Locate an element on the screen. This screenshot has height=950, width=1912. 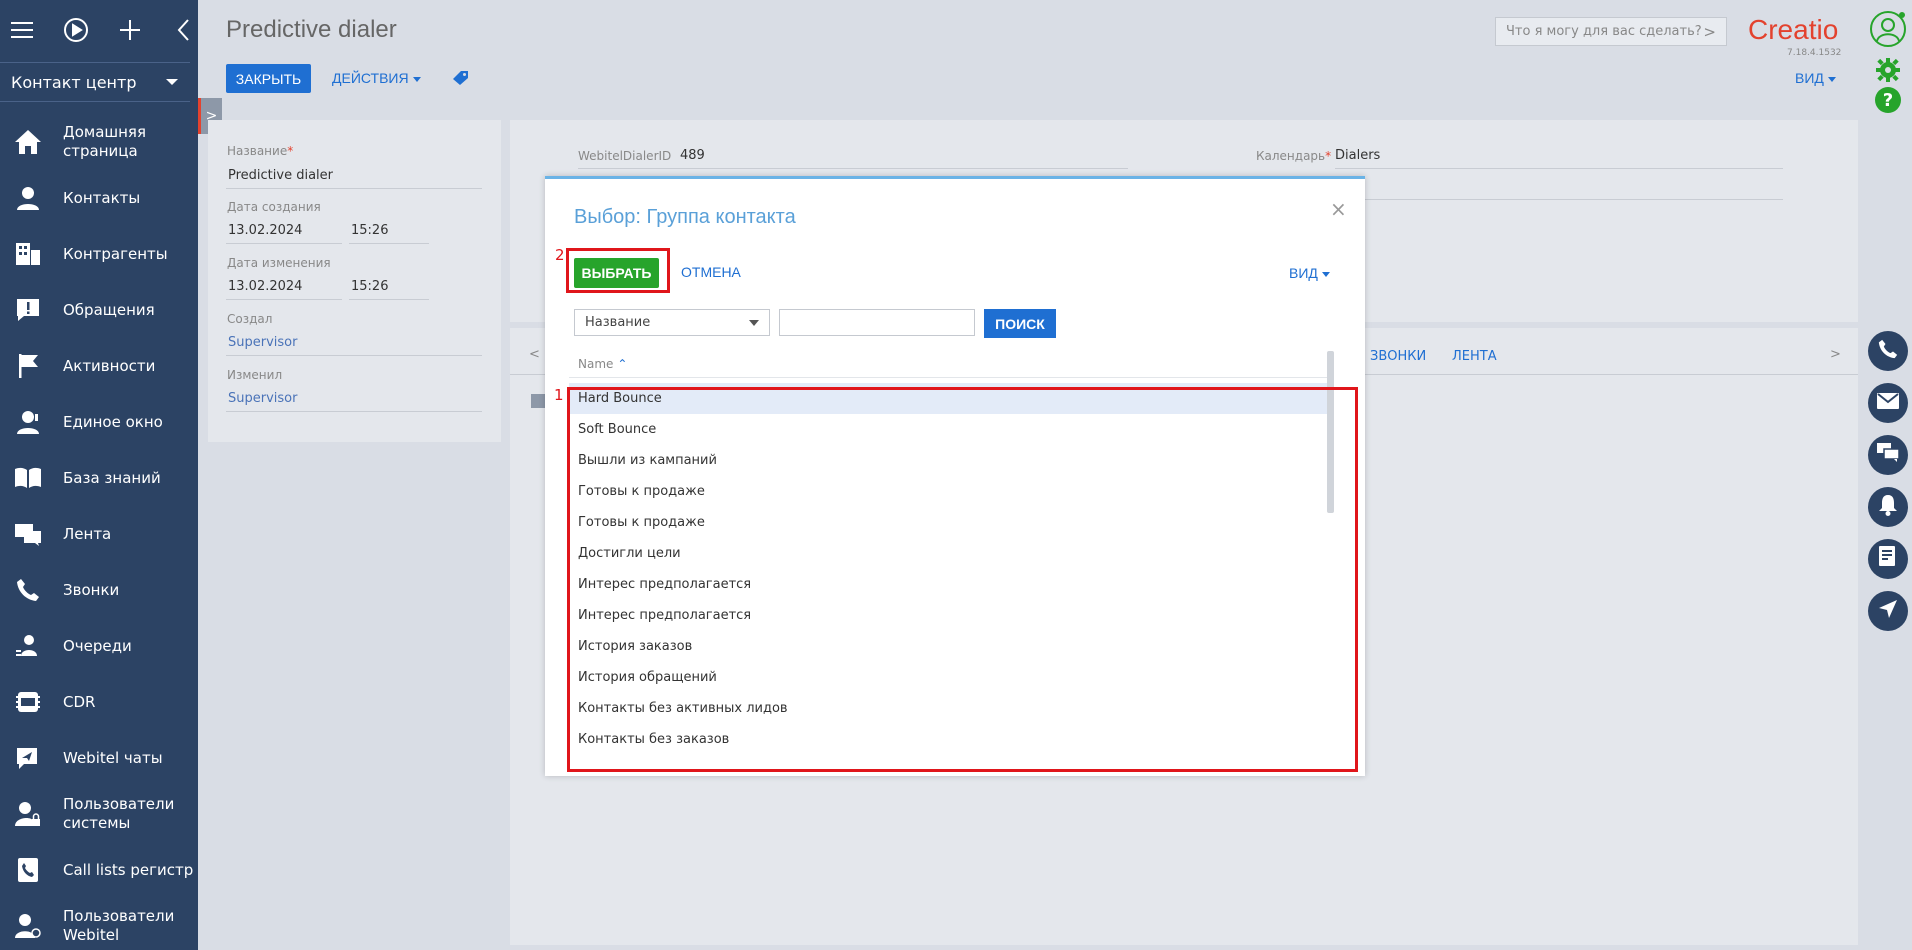
flag-icon is located at coordinates (28, 366).